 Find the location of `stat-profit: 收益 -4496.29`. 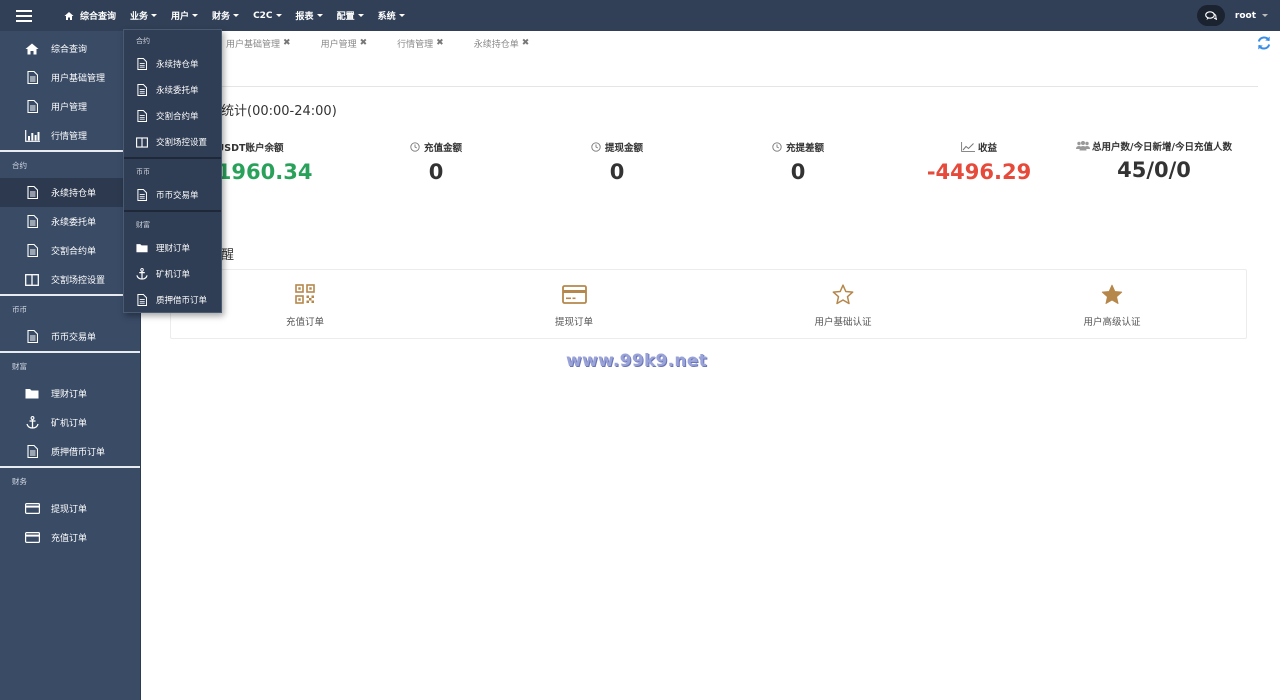

stat-profit: 收益 -4496.29 is located at coordinates (979, 162).